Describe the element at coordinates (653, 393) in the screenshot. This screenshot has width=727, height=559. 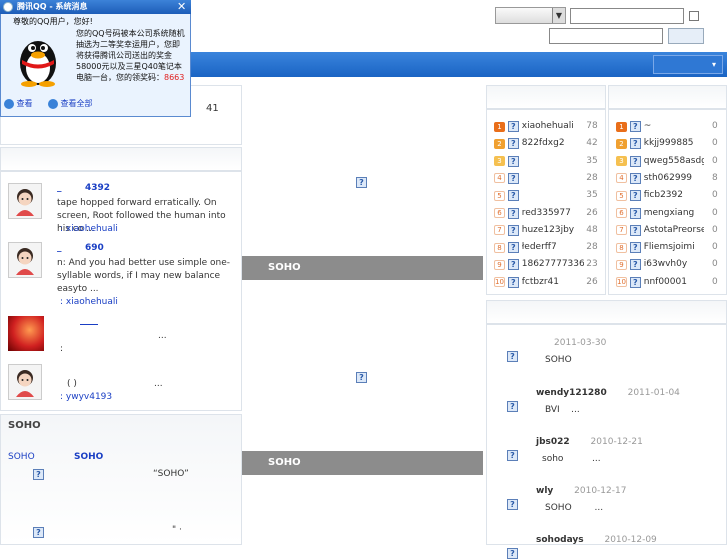
I see `activity-date: 2011-01-04` at that location.